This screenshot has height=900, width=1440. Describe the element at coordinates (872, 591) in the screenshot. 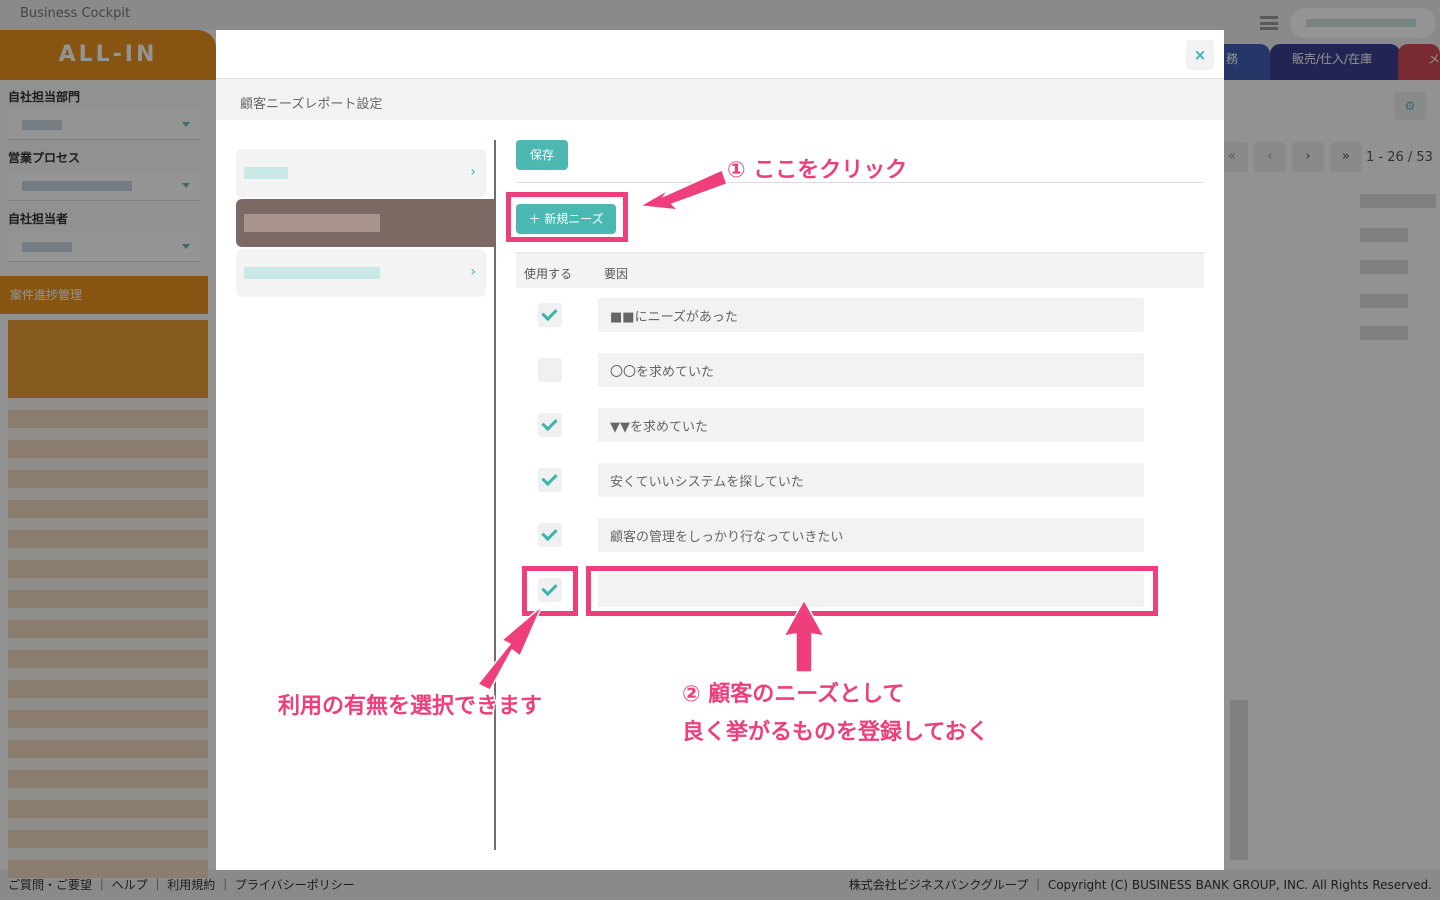

I see `highlight-new-input` at that location.